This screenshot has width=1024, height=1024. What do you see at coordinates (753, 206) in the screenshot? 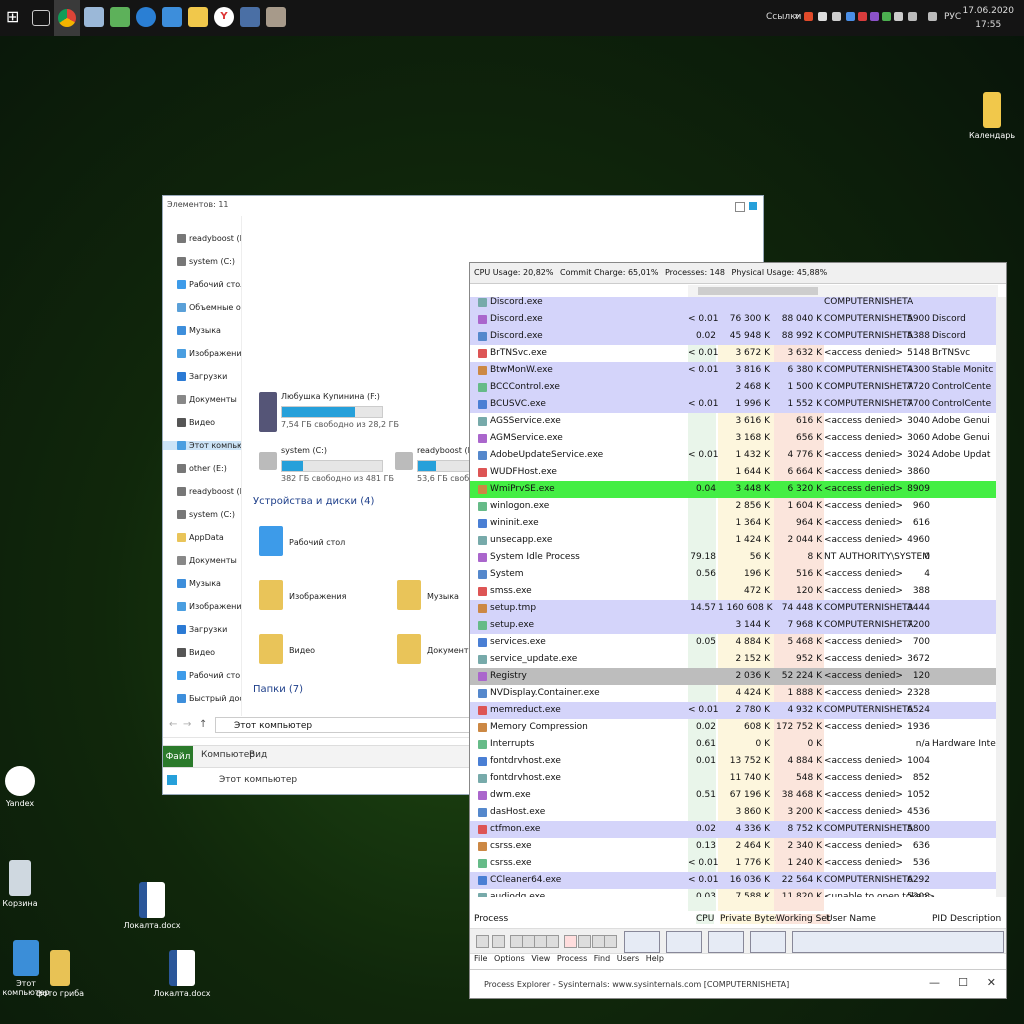
I see `view-details-icon` at bounding box center [753, 206].